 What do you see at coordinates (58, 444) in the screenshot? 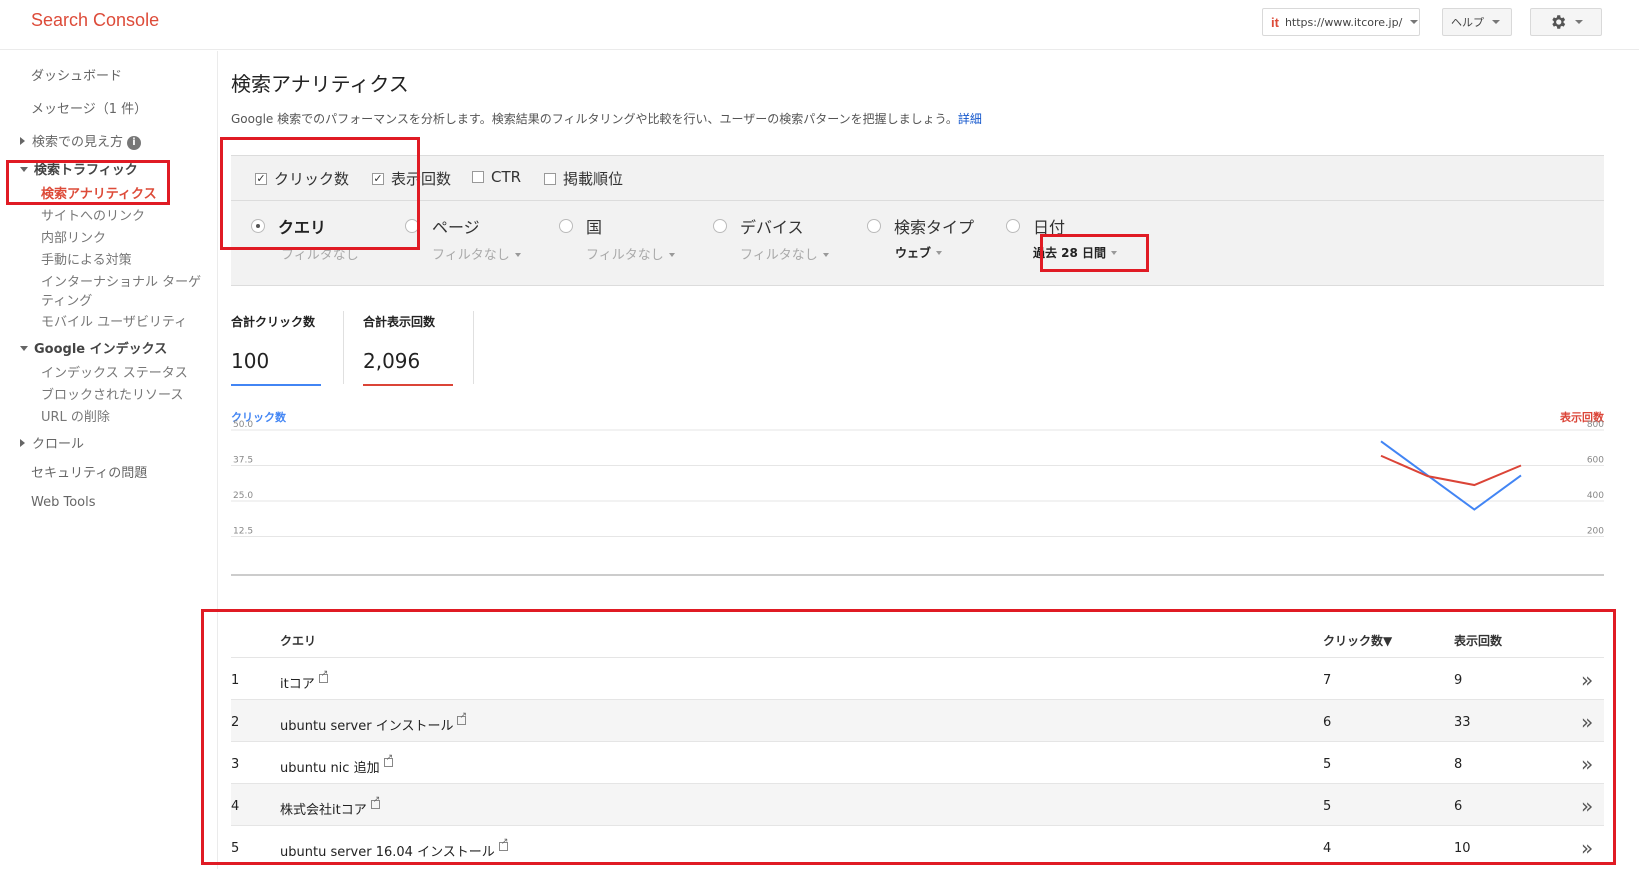
I see `sidebar-item-label: クロール` at bounding box center [58, 444].